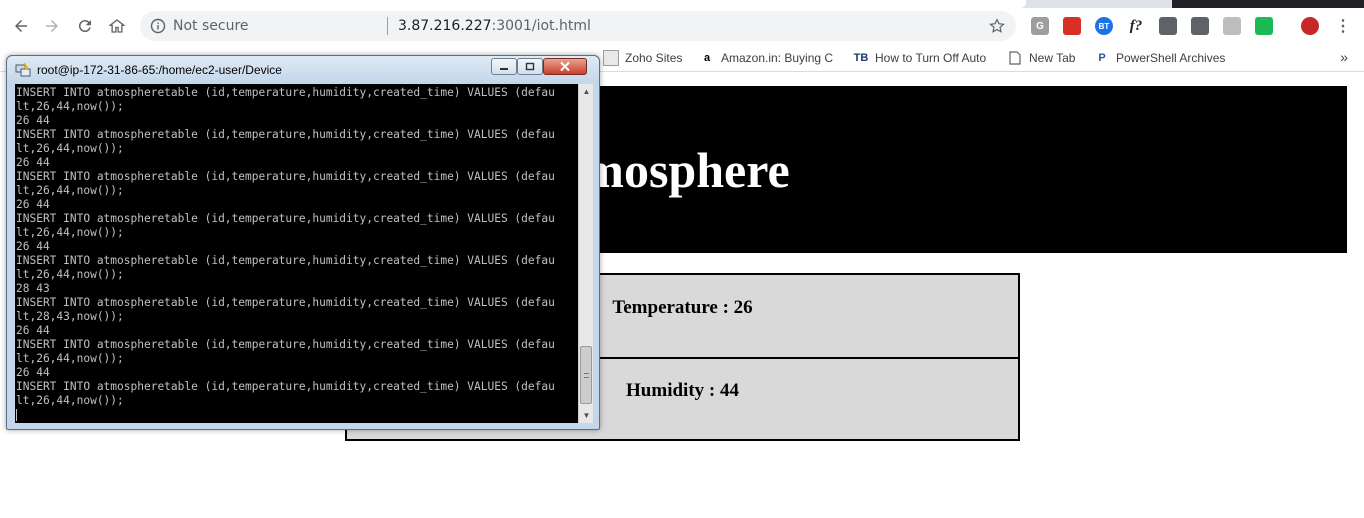 This screenshot has height=518, width=1364. I want to click on forward-arrow-icon, so click(52, 26).